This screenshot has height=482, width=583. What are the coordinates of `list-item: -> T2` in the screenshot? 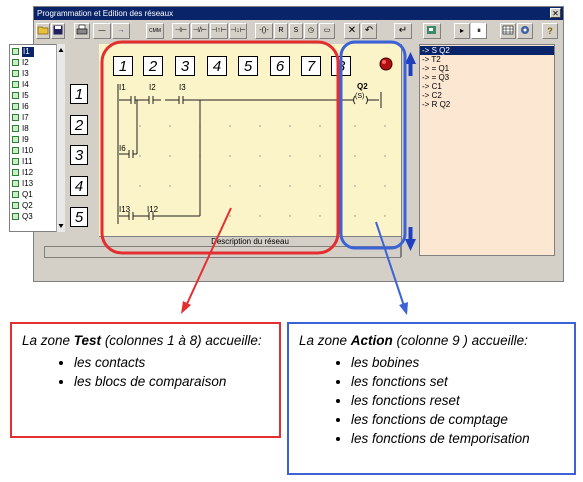 It's located at (431, 59).